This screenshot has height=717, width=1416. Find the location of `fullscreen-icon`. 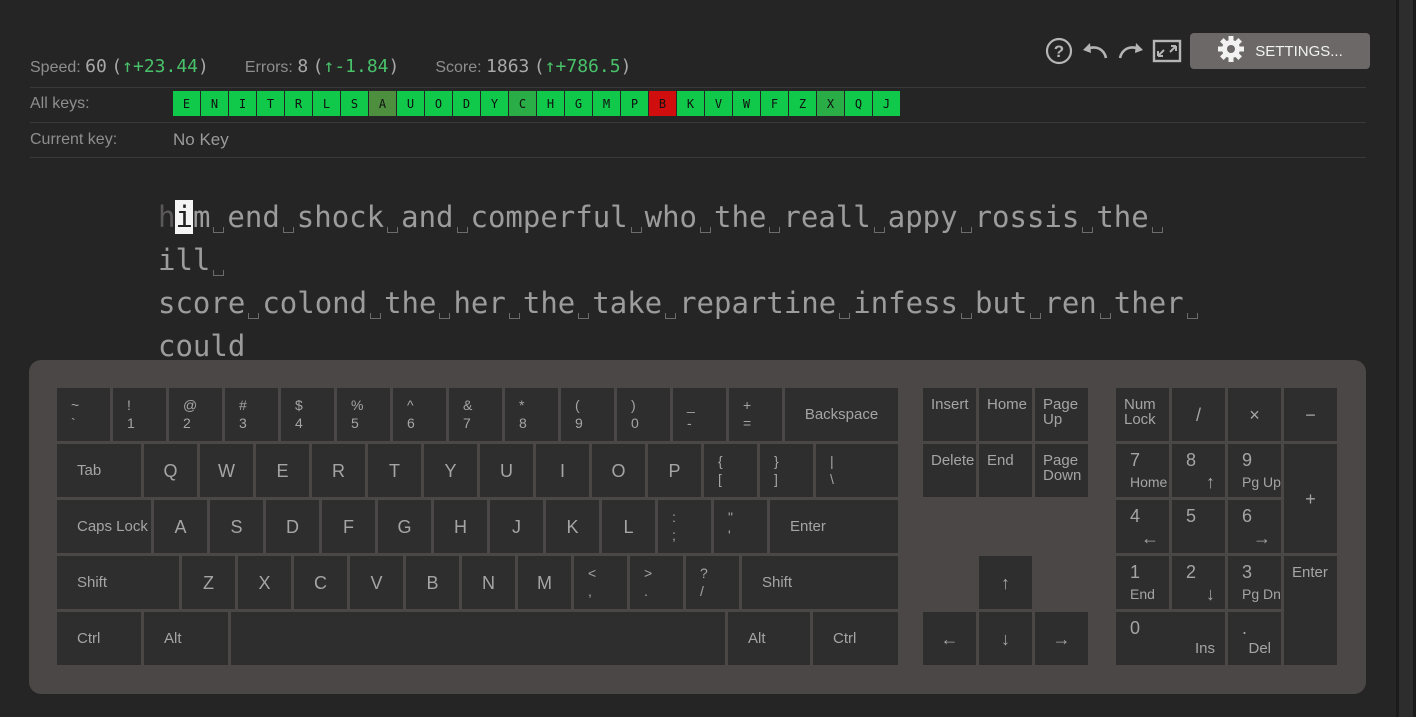

fullscreen-icon is located at coordinates (1167, 51).